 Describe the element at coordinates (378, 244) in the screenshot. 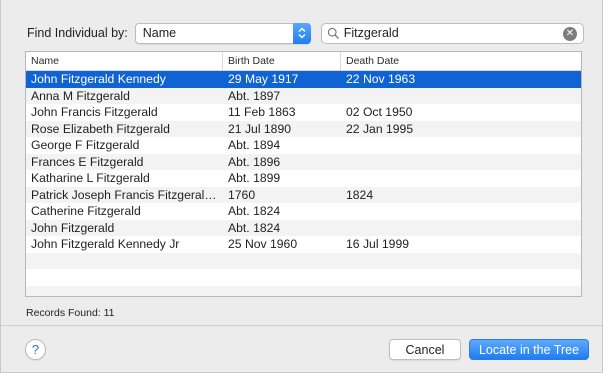

I see `cell-death-date: 16 Jul 1999` at that location.